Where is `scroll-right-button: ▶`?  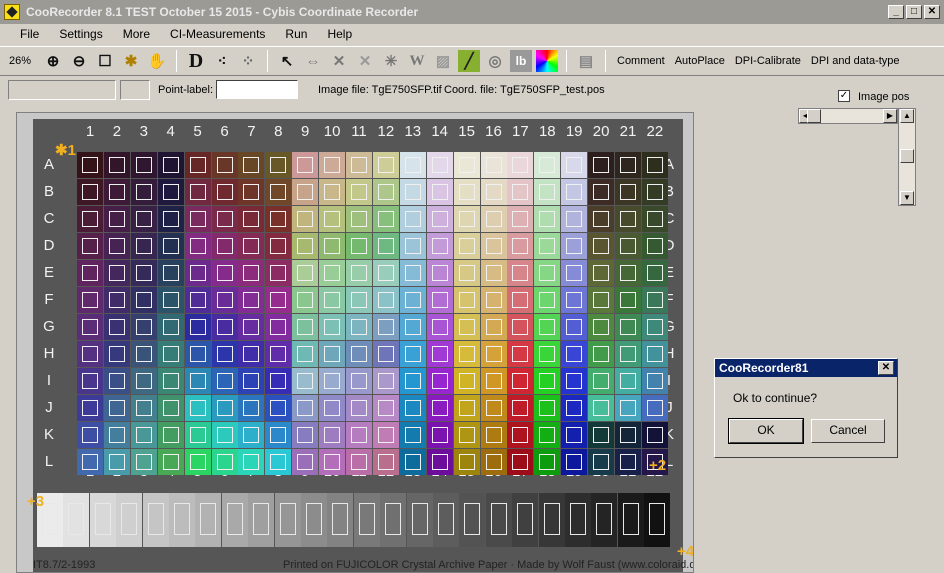 scroll-right-button: ▶ is located at coordinates (890, 116).